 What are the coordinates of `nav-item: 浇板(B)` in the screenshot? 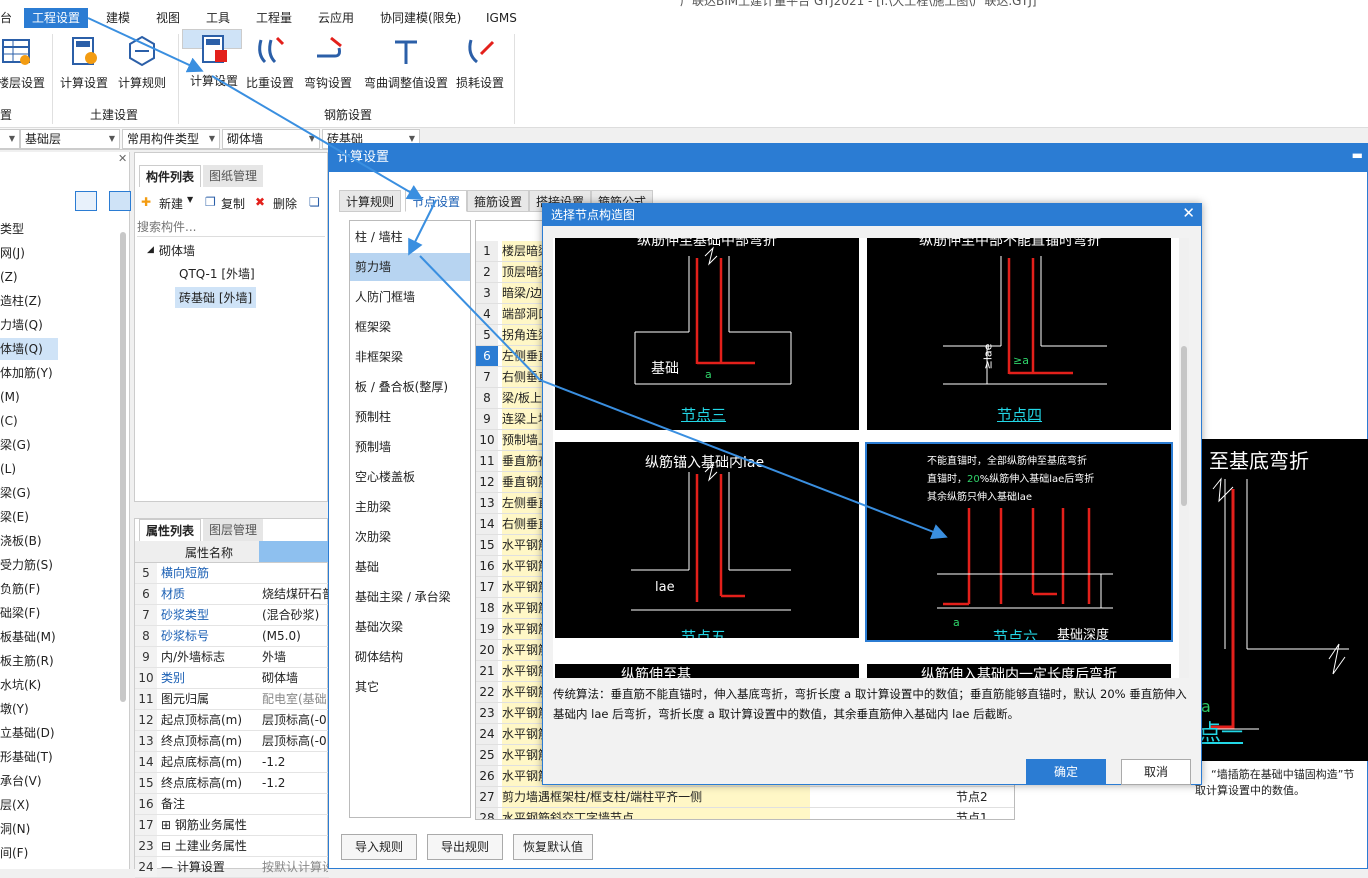 It's located at (59, 541).